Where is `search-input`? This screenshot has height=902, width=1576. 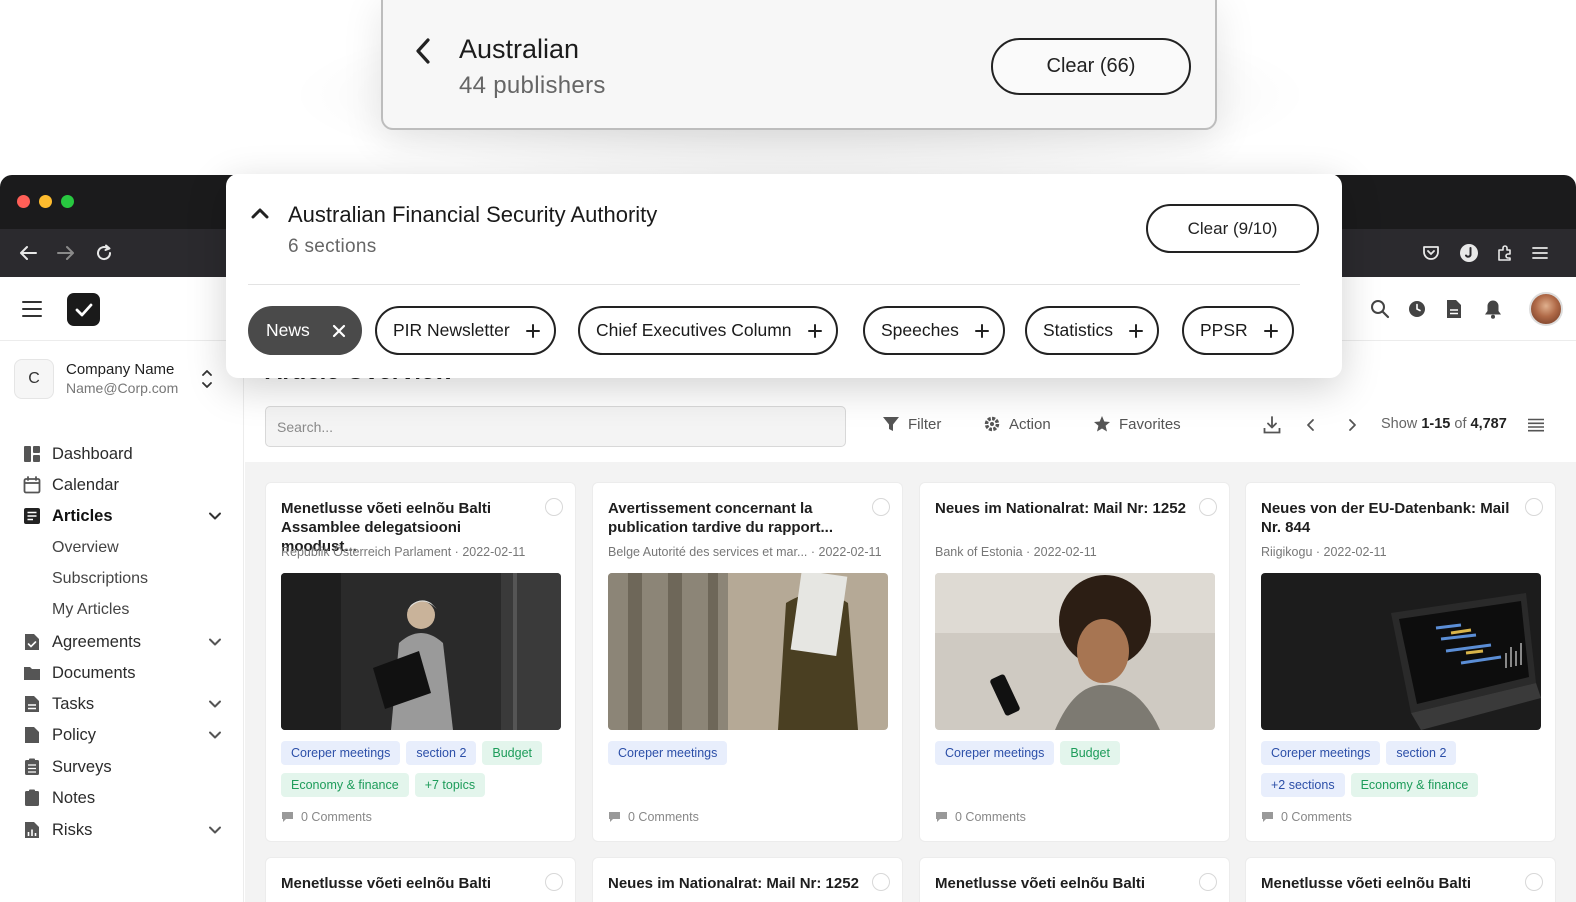 search-input is located at coordinates (555, 426).